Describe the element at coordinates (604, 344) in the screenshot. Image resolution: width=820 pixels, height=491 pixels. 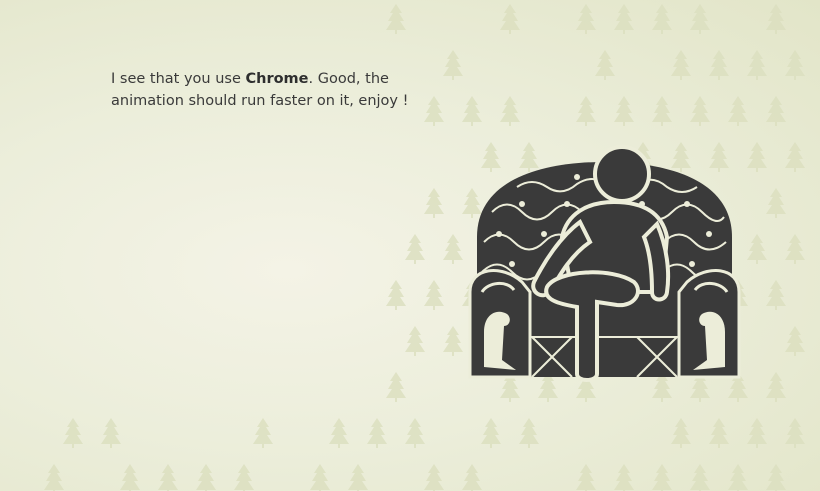
I see `armchair-seat` at that location.